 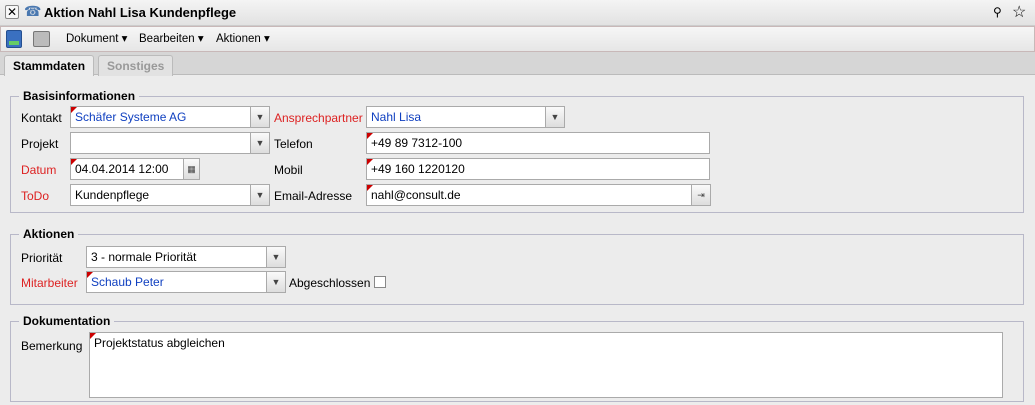 I want to click on menu-aktionen: Aktionen ▾, so click(x=243, y=38).